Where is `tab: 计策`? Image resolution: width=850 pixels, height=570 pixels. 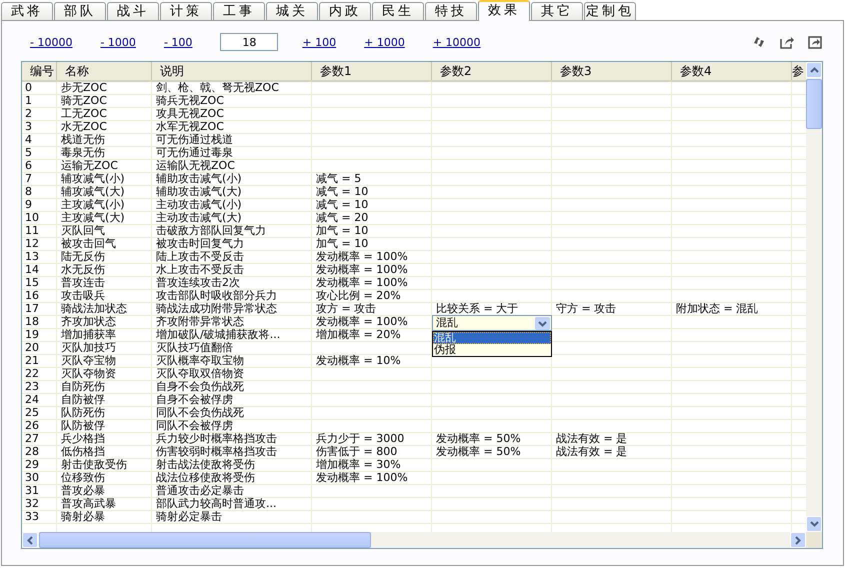 tab: 计策 is located at coordinates (186, 11).